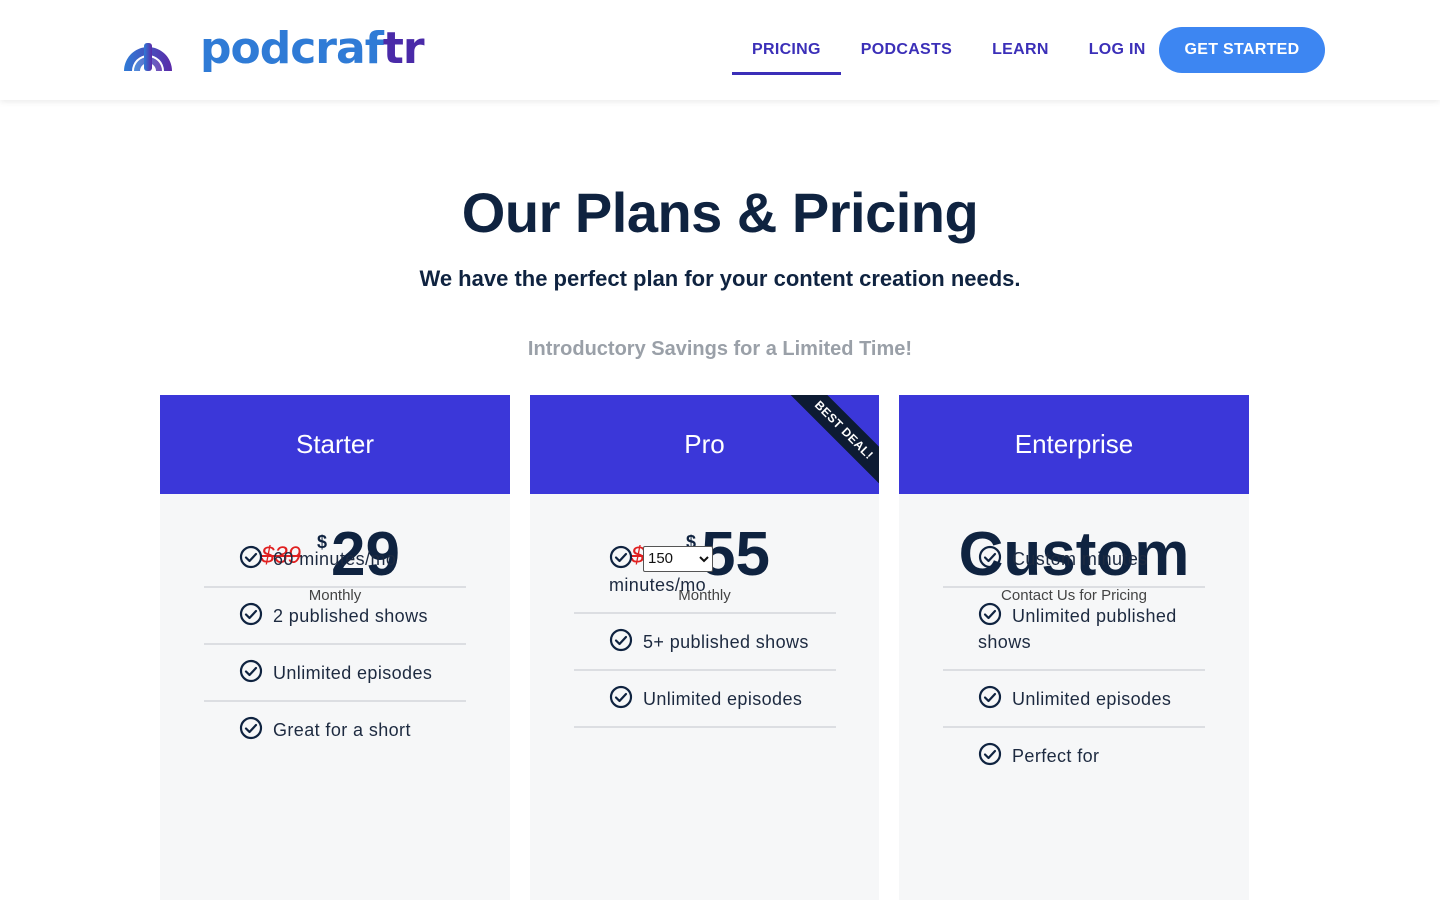  I want to click on page-title: Our Plans & Pricing, so click(720, 212).